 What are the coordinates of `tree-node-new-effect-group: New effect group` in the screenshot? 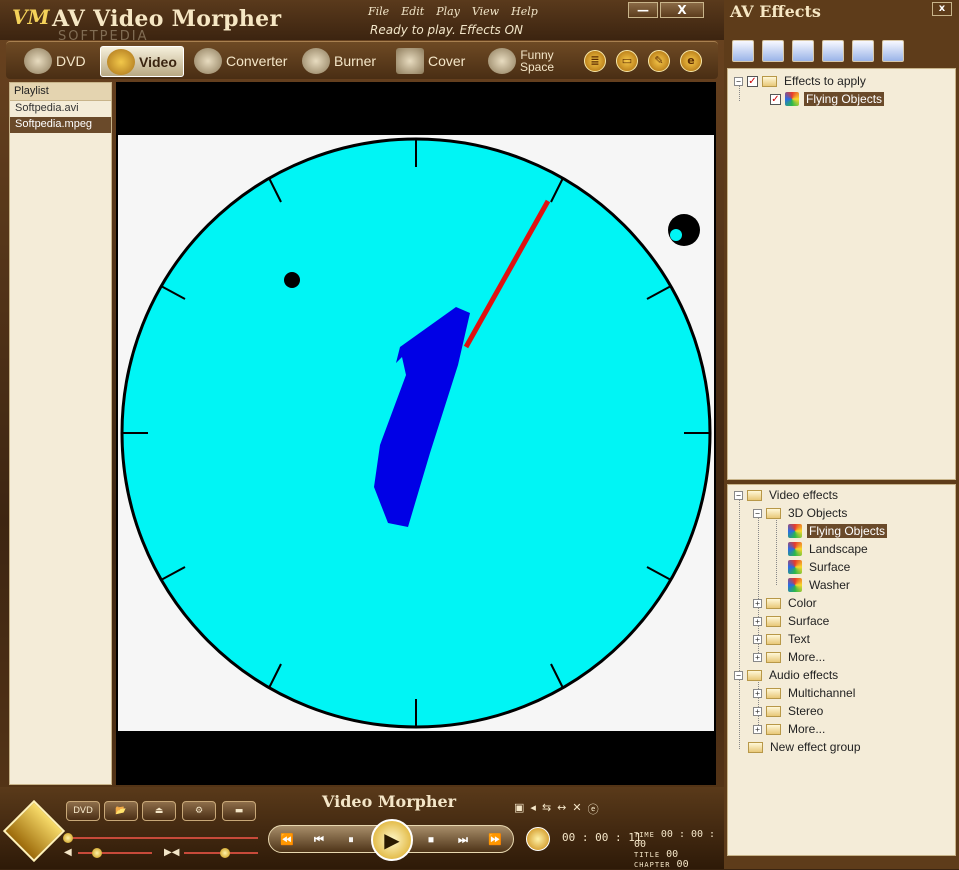 It's located at (805, 747).